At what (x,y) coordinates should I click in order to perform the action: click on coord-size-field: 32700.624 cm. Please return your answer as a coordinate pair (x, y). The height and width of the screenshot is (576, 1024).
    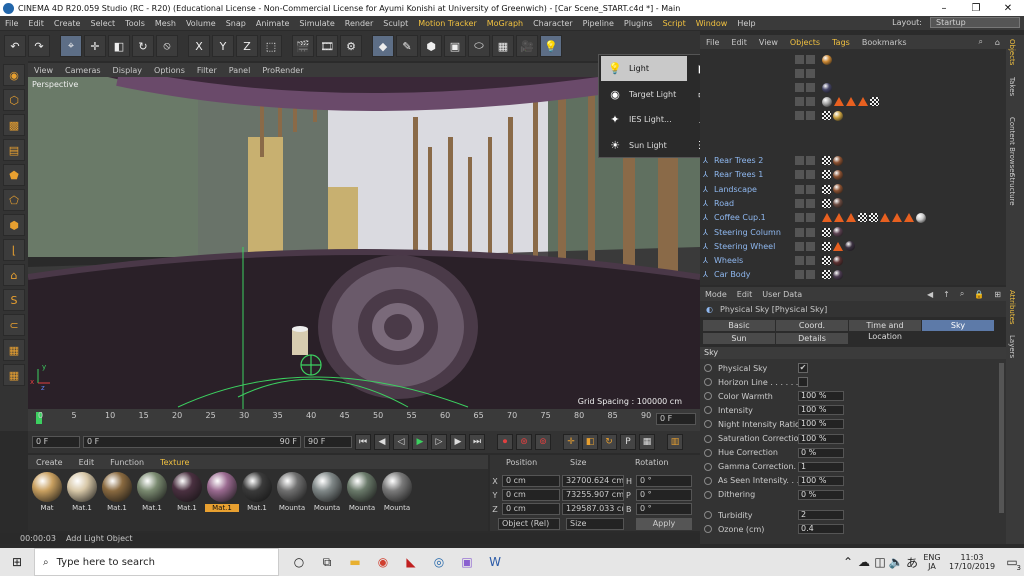
    Looking at the image, I should click on (593, 481).